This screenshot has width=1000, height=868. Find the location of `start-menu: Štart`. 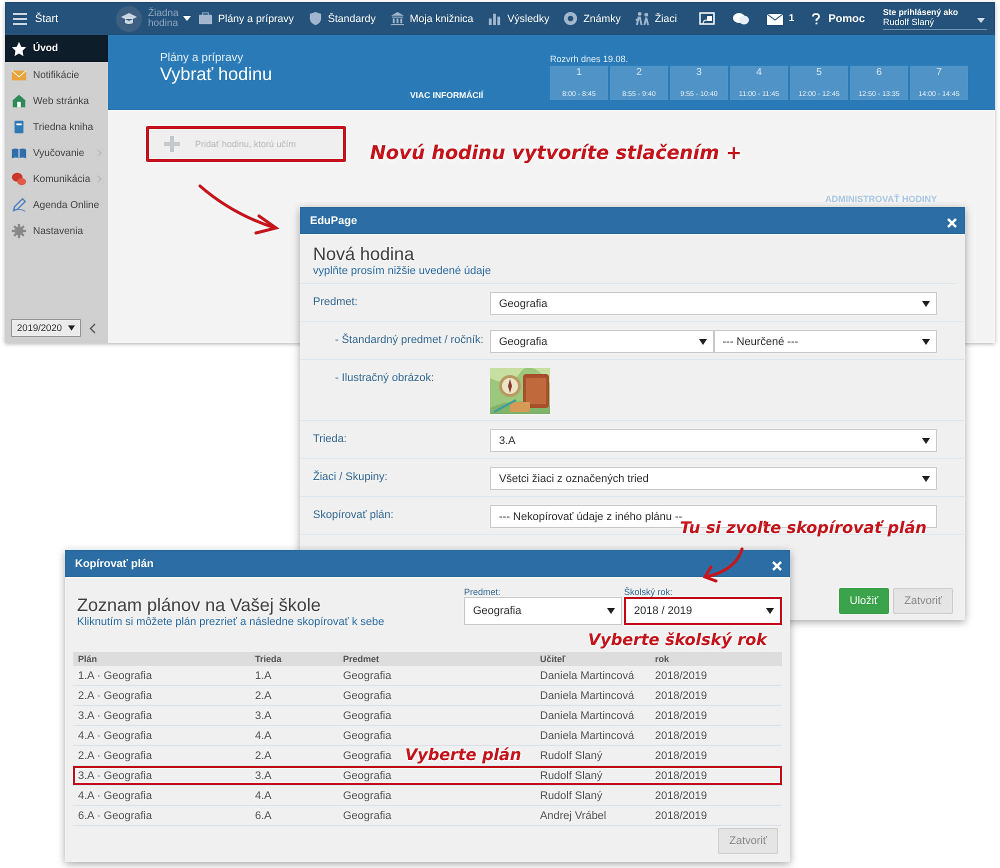

start-menu: Štart is located at coordinates (56, 19).